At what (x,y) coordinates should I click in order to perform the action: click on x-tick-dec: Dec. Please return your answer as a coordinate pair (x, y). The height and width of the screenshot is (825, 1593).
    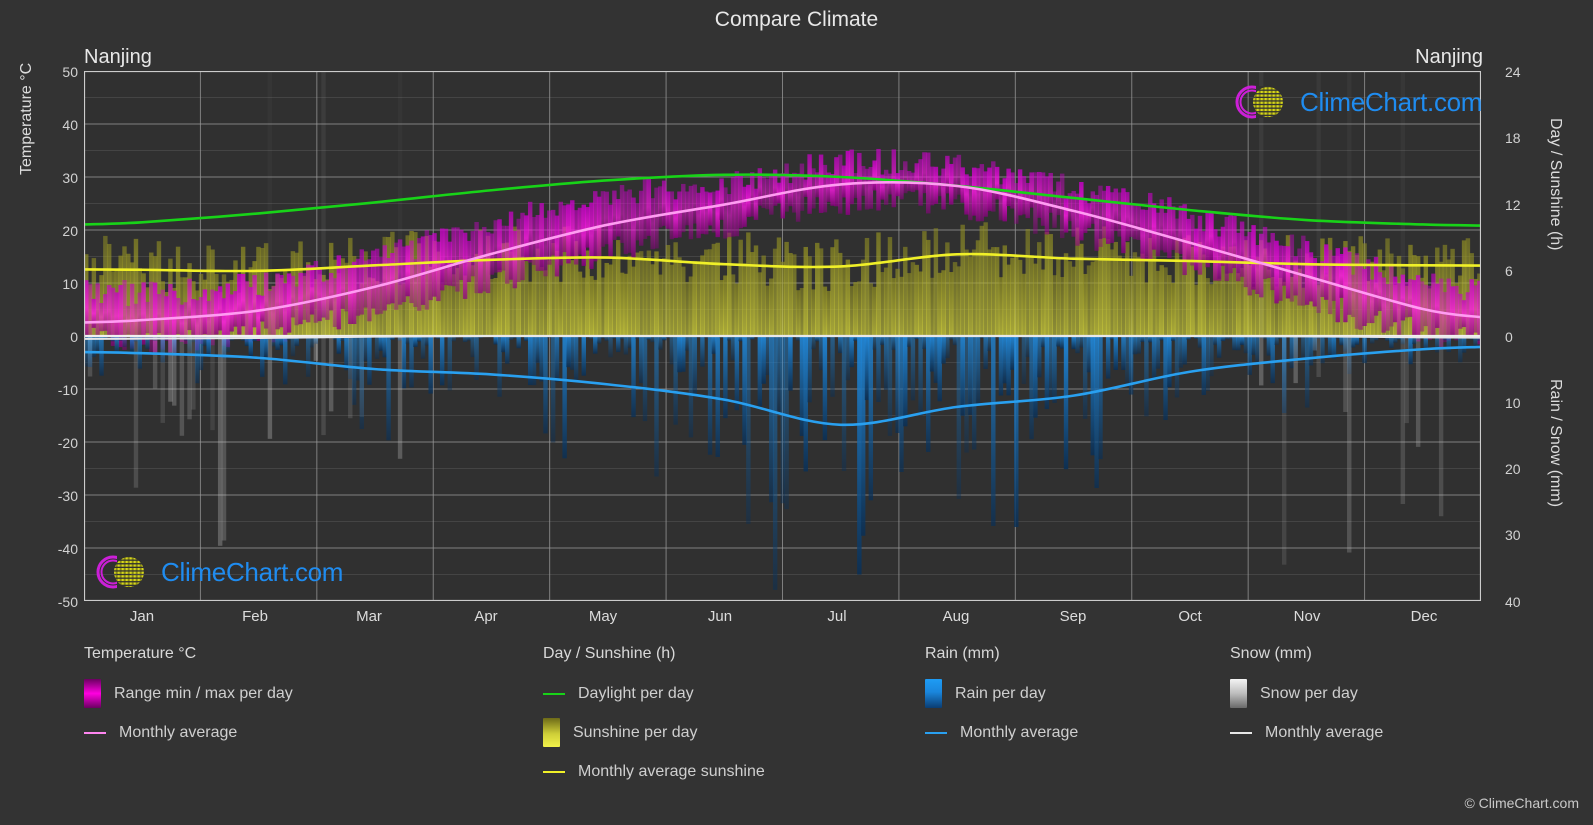
    Looking at the image, I should click on (1424, 616).